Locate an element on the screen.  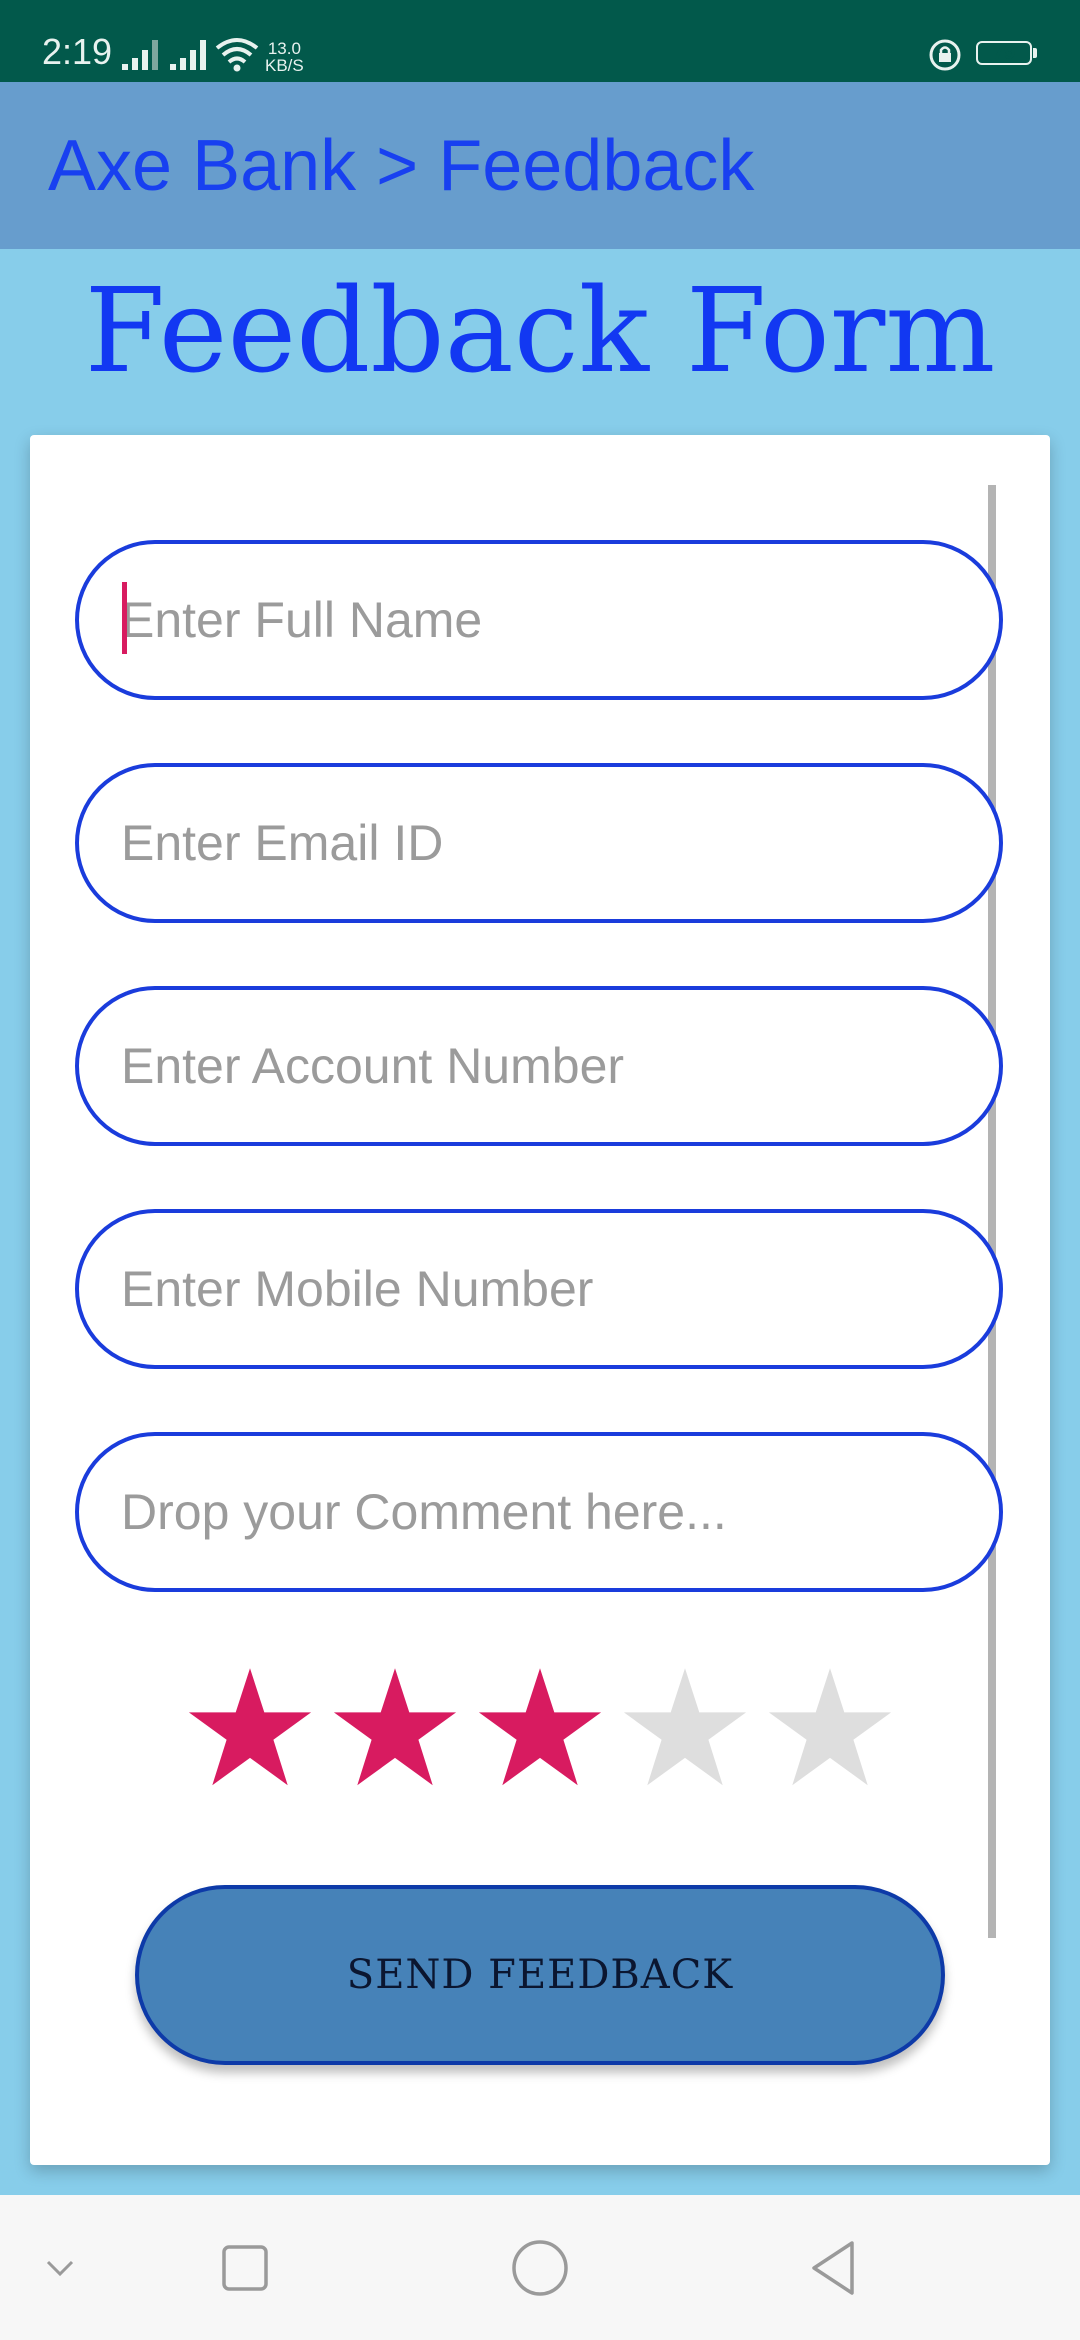
app-bar: Axe Bank > Feedback is located at coordinates (540, 165).